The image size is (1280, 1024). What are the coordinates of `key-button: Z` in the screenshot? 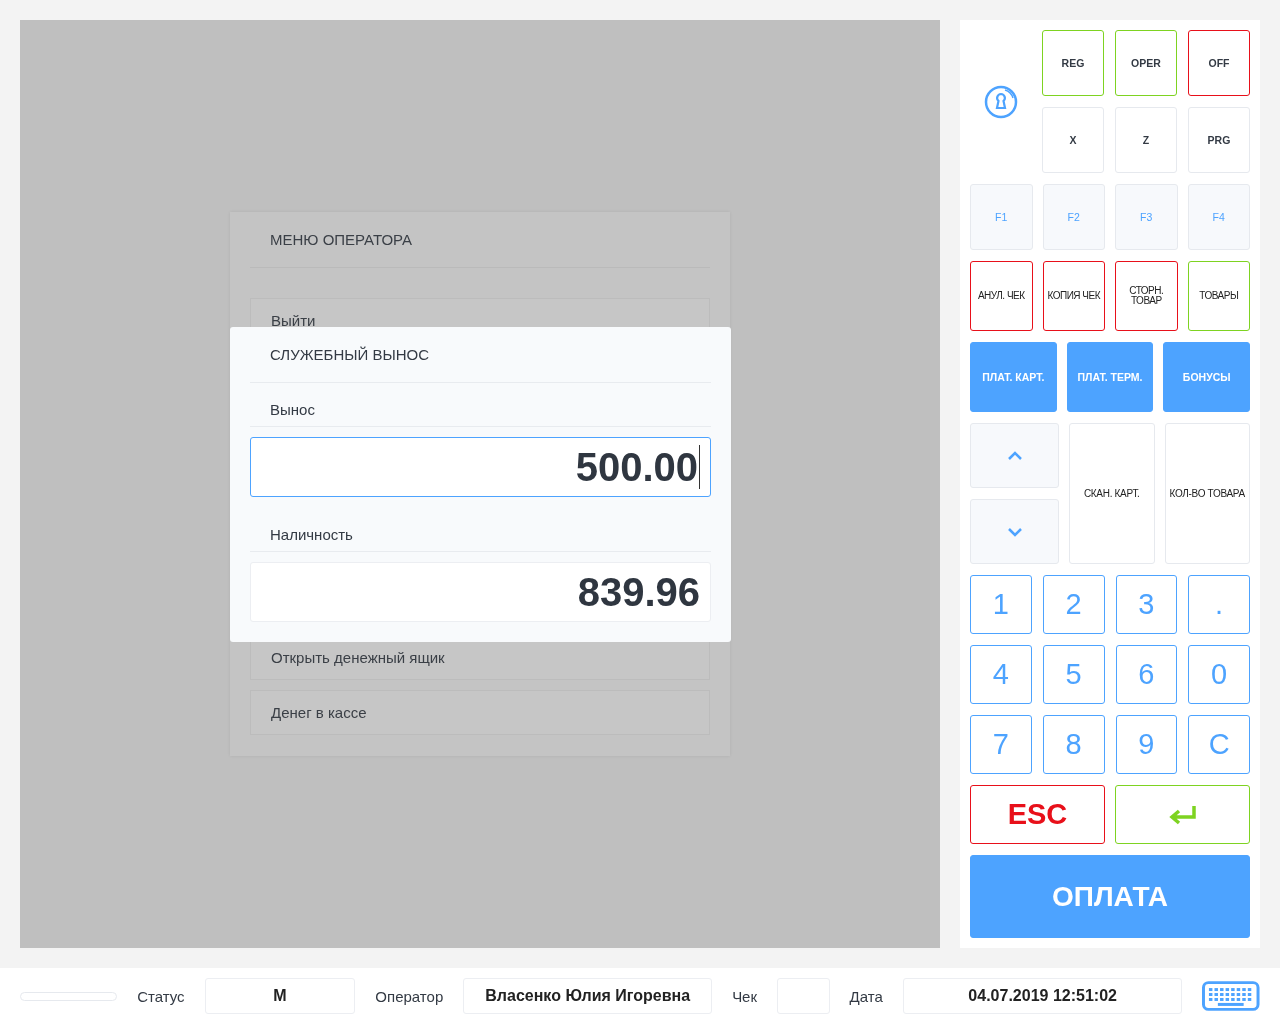 It's located at (1146, 140).